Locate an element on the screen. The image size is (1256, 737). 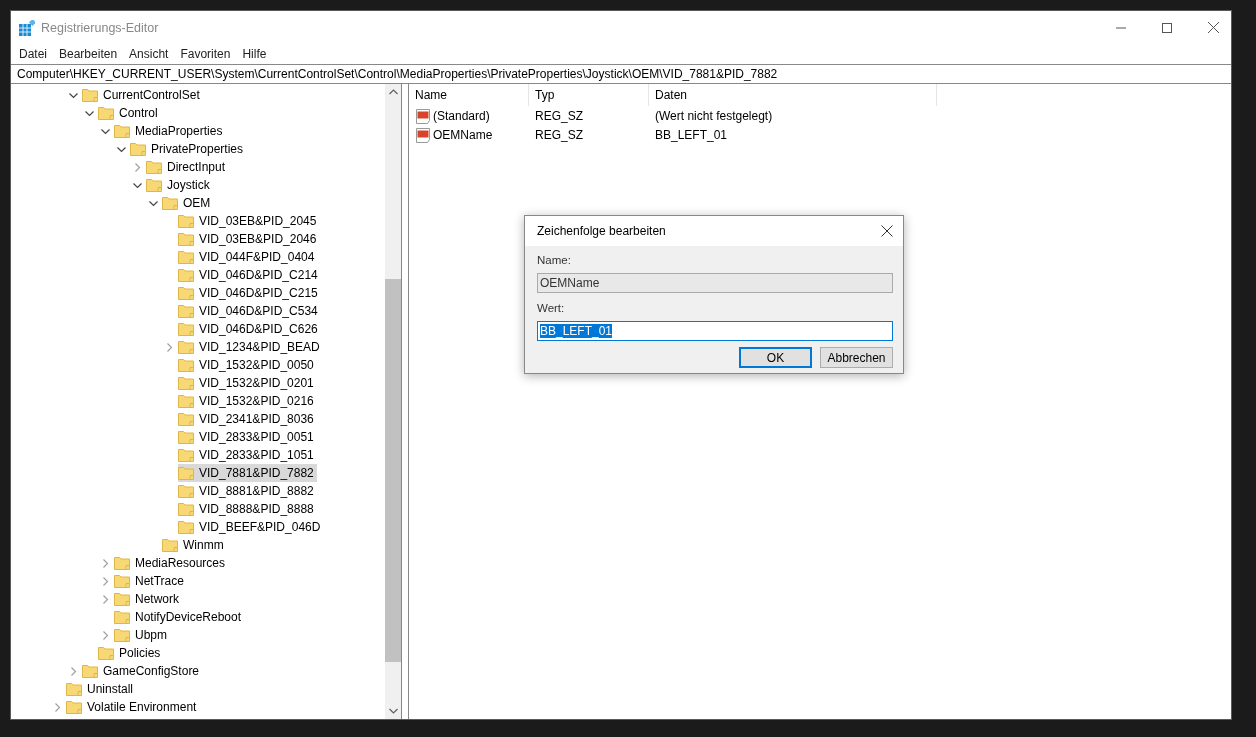
ok-button: OK is located at coordinates (775, 357).